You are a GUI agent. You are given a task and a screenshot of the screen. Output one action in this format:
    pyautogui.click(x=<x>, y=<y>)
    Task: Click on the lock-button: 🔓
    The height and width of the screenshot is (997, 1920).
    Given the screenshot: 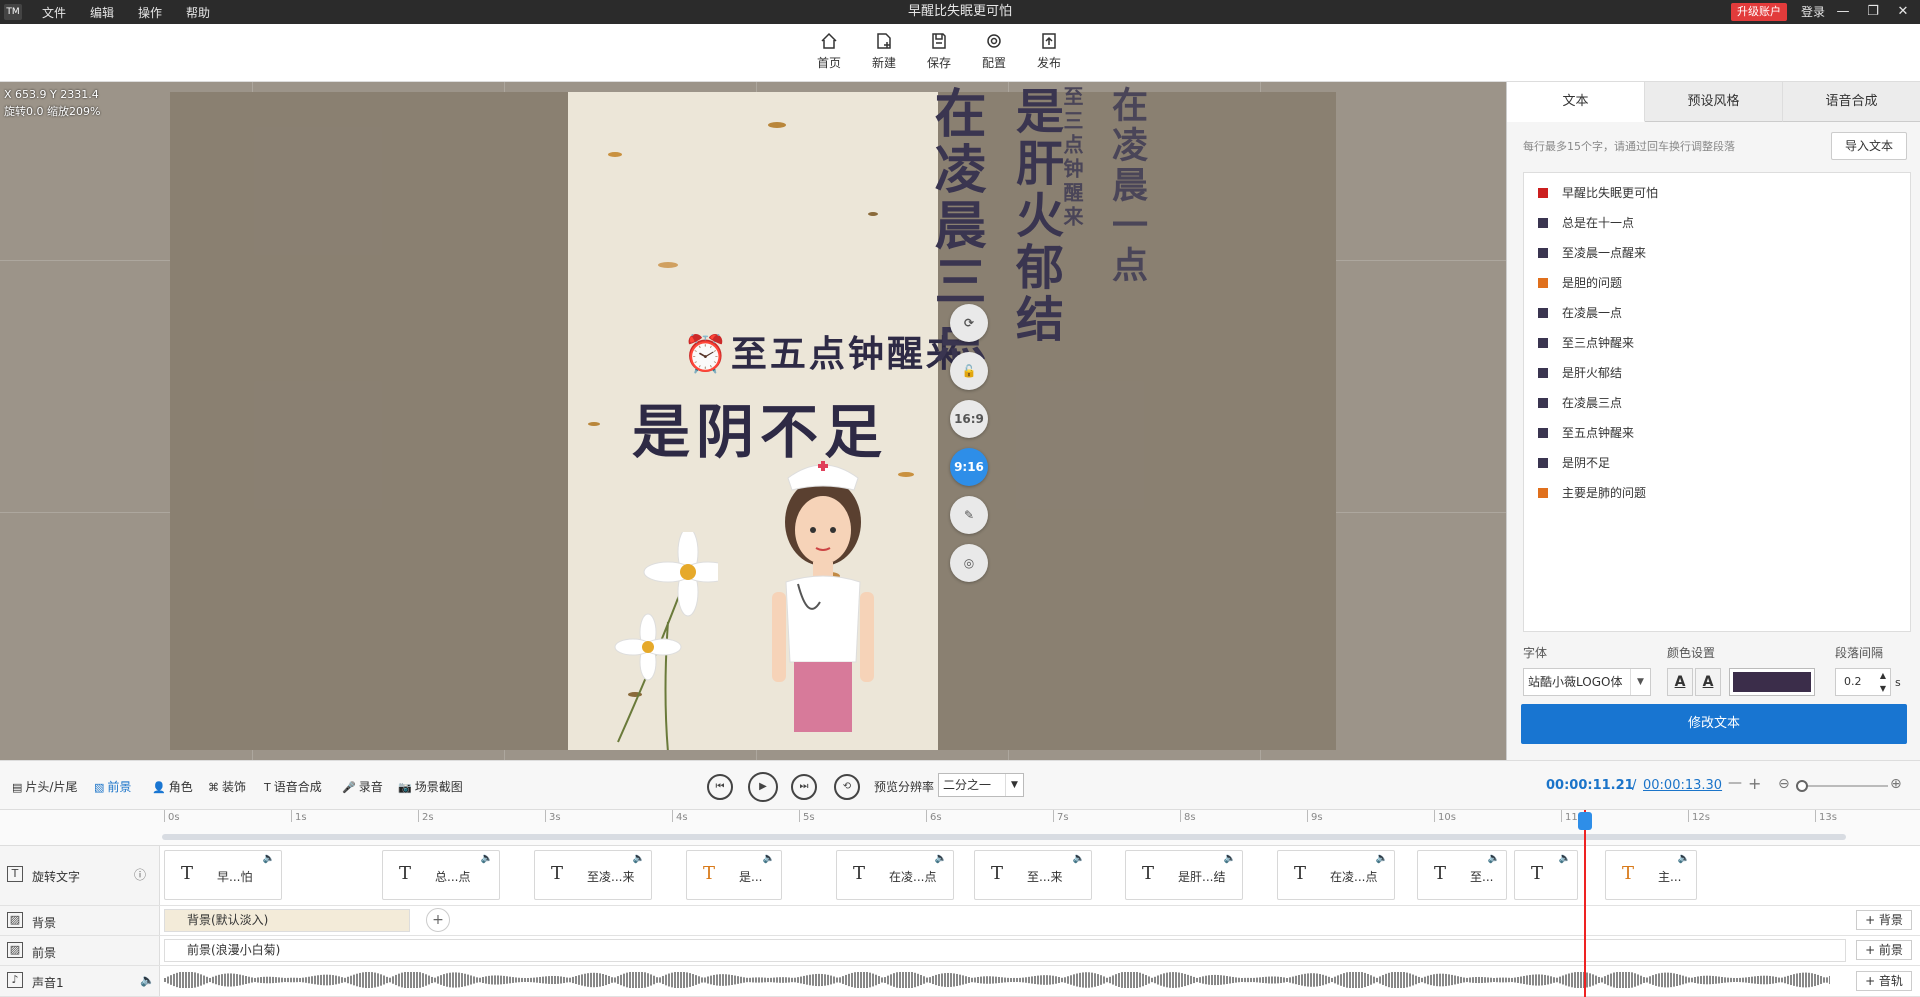 What is the action you would take?
    pyautogui.click(x=969, y=371)
    